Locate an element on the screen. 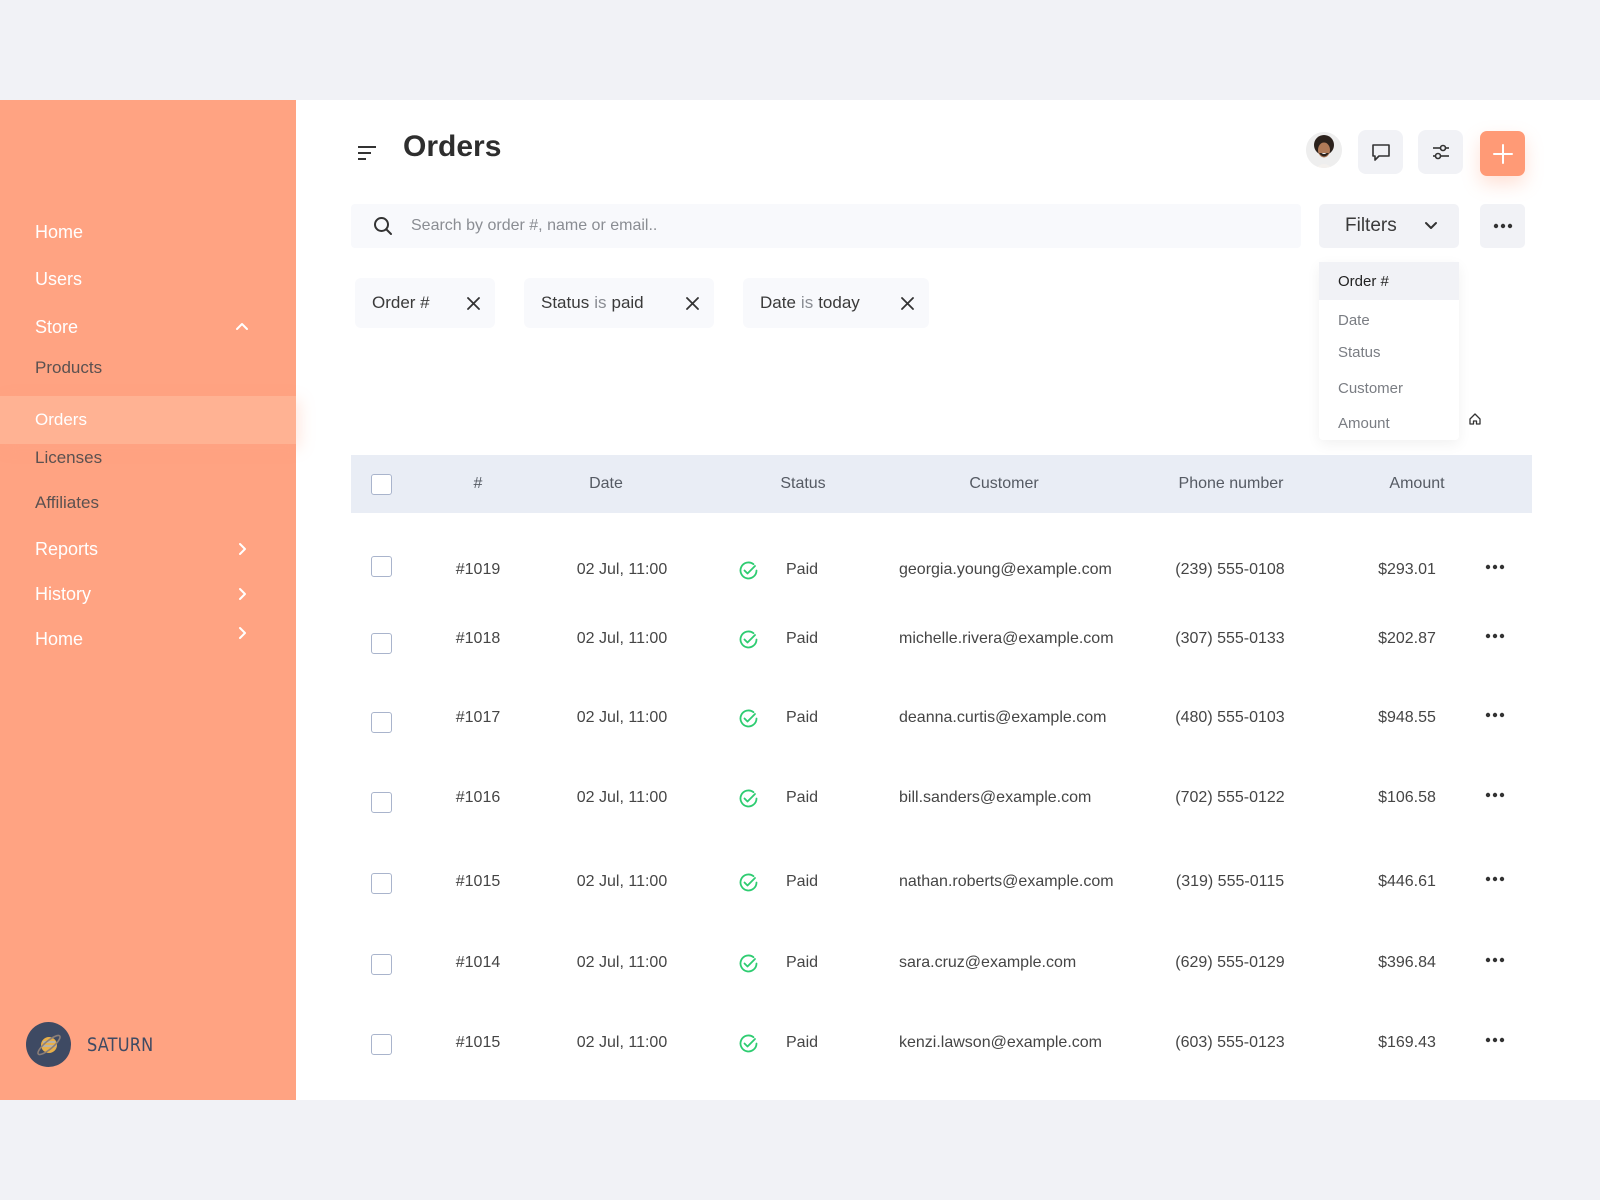  order-amount: $169.43 is located at coordinates (1407, 1042).